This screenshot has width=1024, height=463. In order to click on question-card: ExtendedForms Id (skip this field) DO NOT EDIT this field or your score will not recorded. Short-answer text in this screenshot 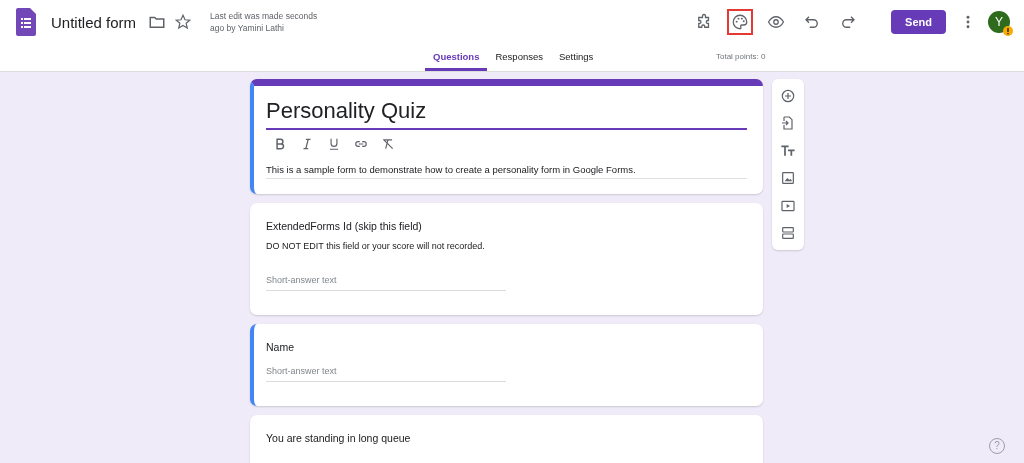, I will do `click(506, 259)`.